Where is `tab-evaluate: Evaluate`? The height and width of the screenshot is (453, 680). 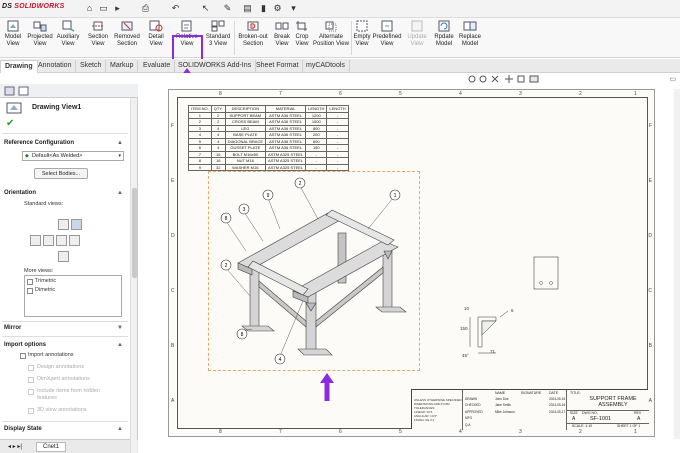
tab-evaluate: Evaluate is located at coordinates (157, 66).